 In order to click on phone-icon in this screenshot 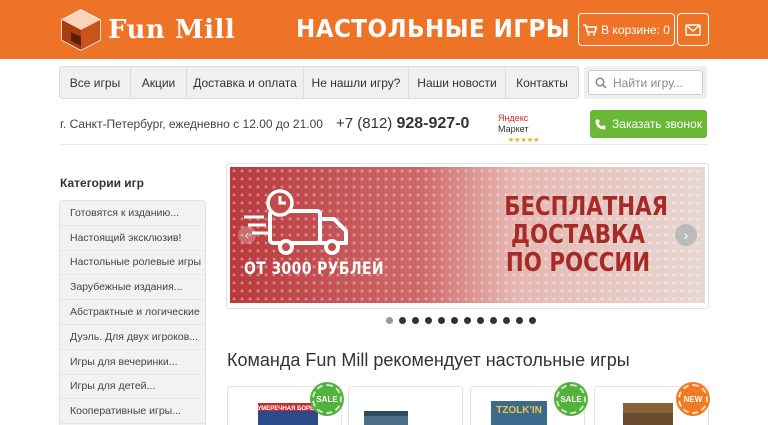, I will do `click(600, 124)`.